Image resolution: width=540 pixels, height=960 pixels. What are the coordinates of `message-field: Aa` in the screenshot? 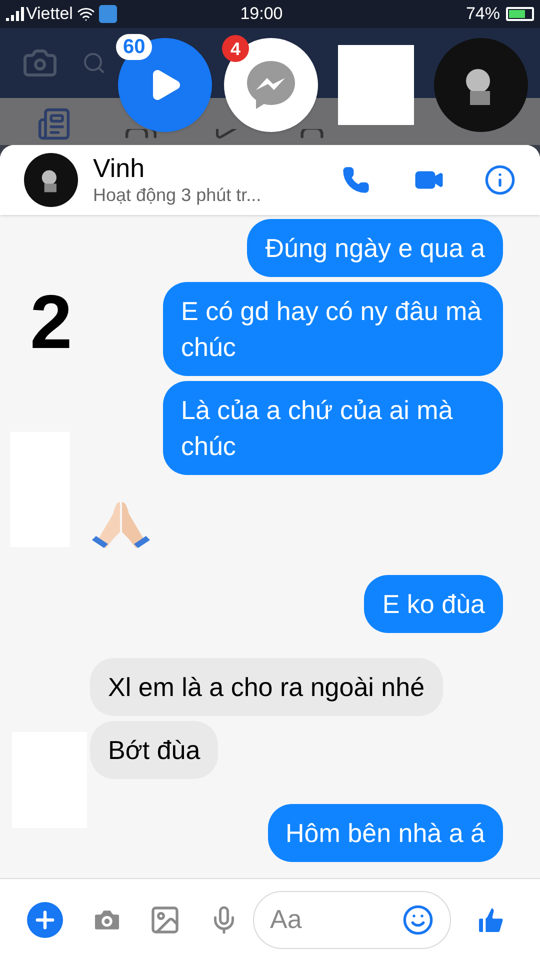 It's located at (352, 919).